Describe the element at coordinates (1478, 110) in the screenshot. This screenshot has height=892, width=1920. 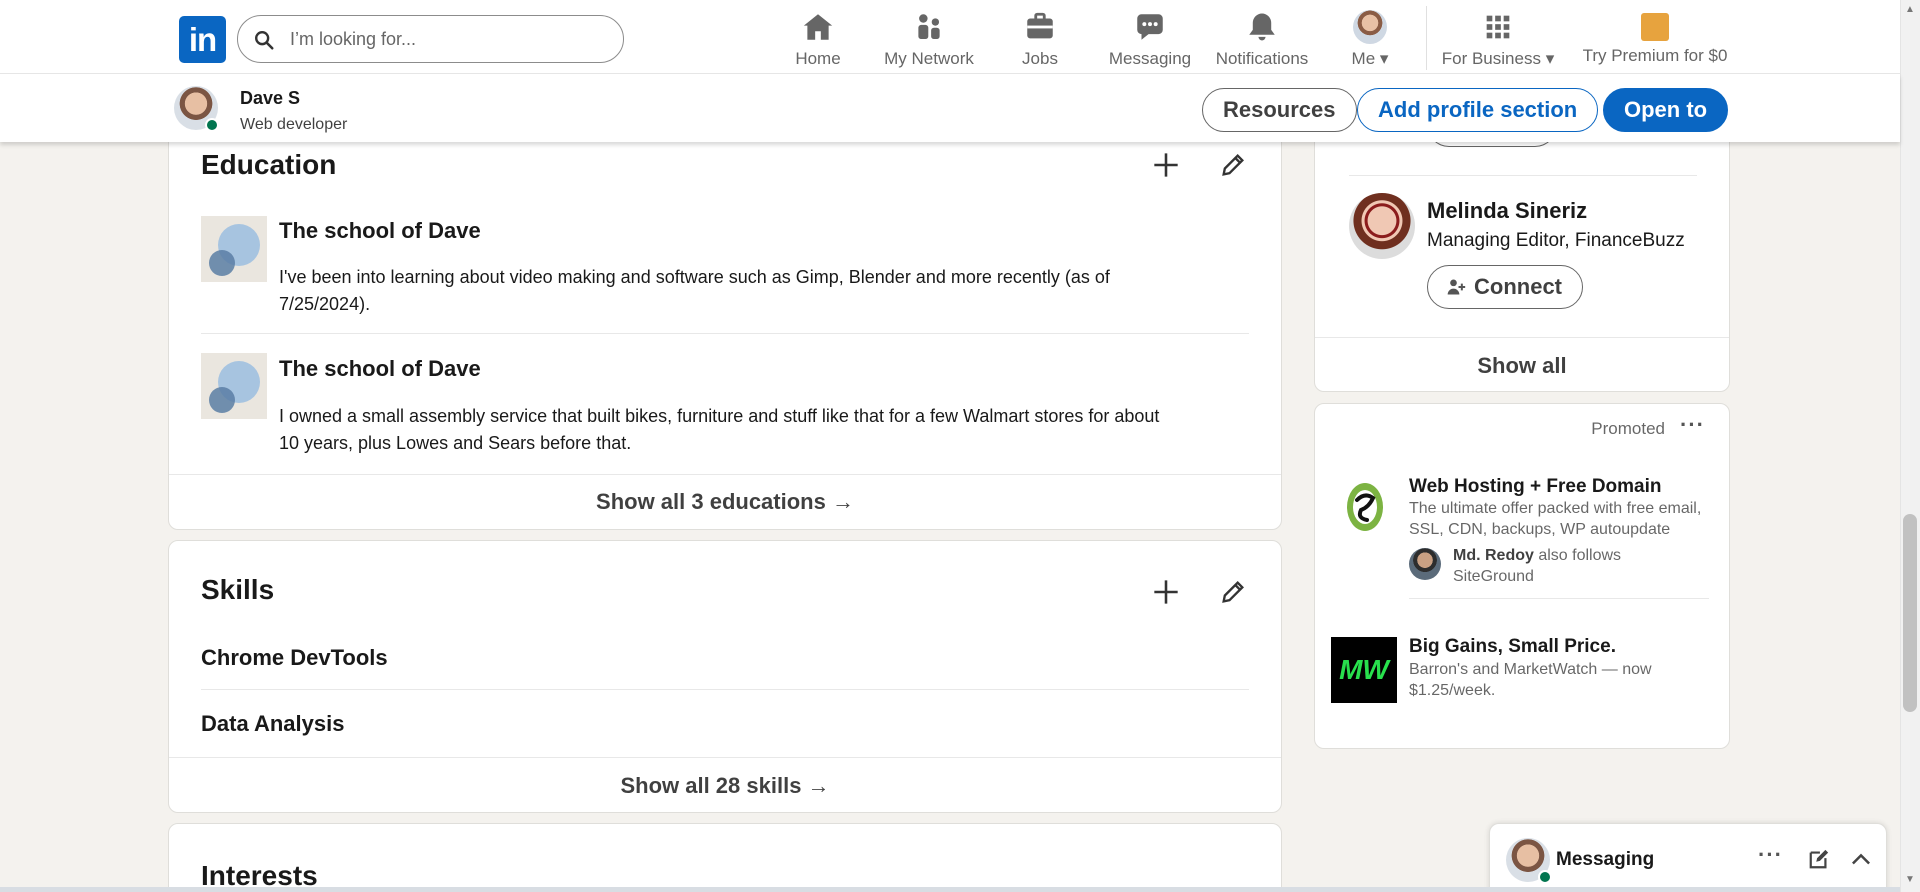
I see `add-profile-section-button: Add profile section` at that location.